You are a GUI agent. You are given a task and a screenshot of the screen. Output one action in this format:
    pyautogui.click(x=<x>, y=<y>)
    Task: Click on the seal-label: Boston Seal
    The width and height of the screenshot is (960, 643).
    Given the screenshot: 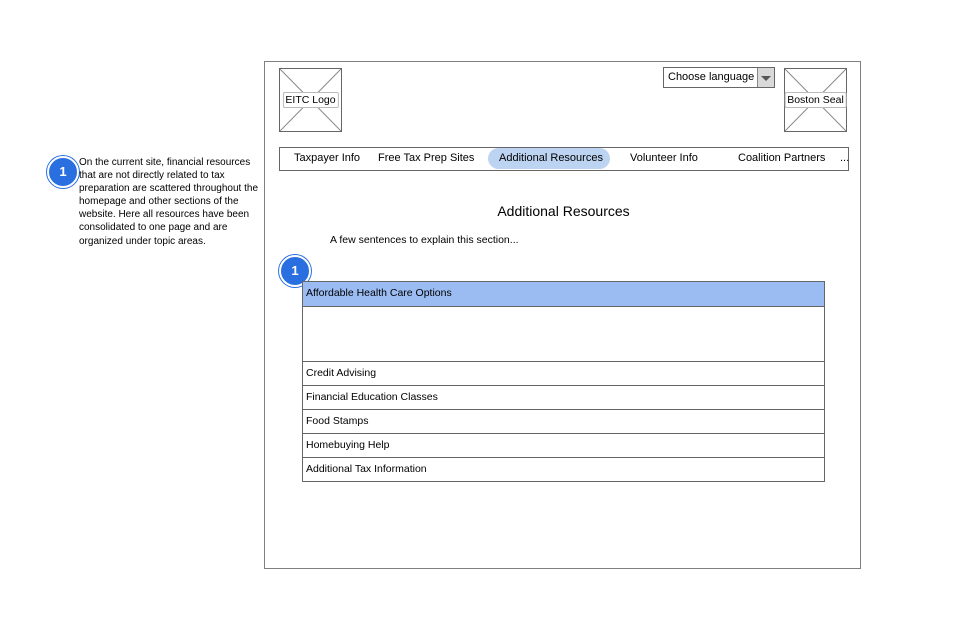 What is the action you would take?
    pyautogui.click(x=815, y=100)
    